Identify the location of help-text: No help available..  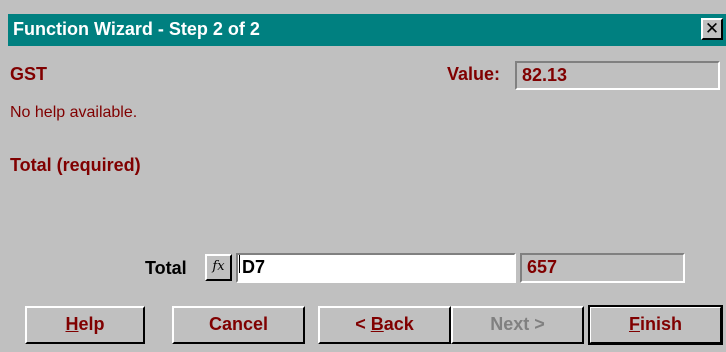
(74, 112).